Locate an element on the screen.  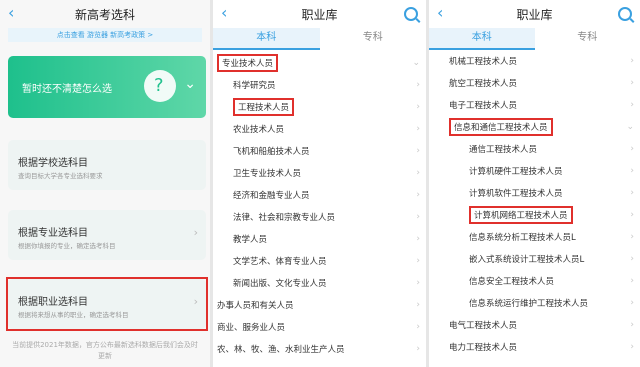
card-desc: 根据你填报的专业，确定选考科目 is located at coordinates (67, 246).